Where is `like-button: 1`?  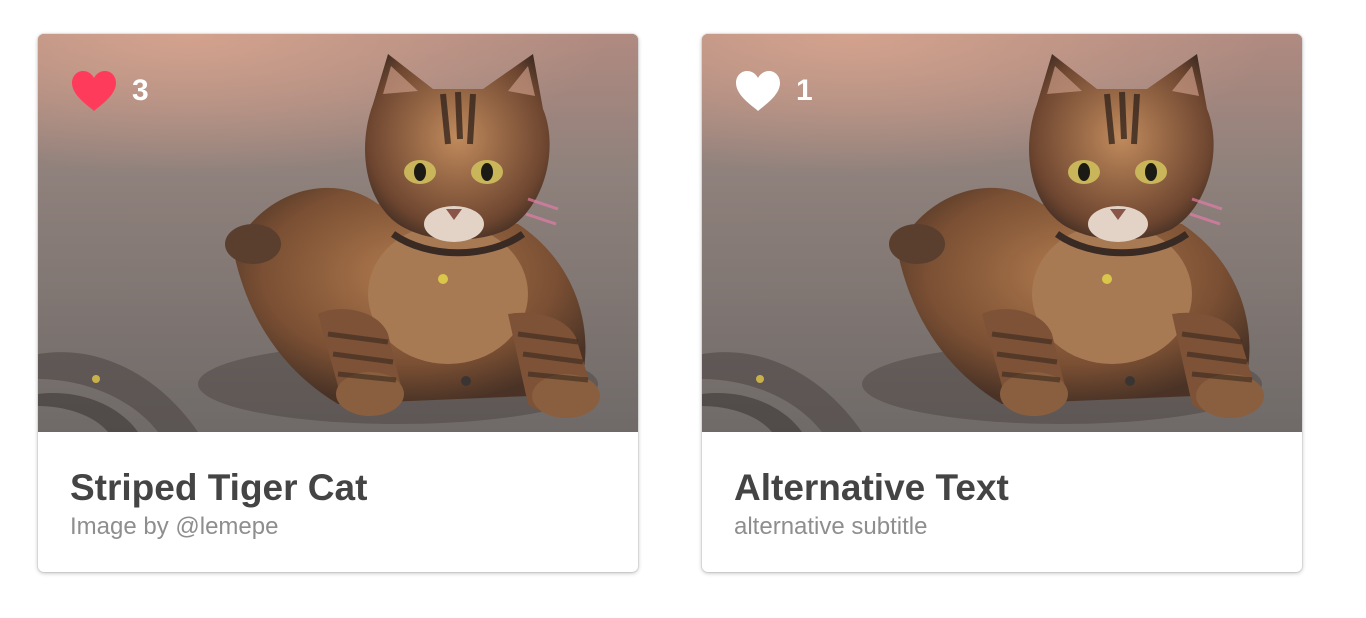 like-button: 1 is located at coordinates (773, 91).